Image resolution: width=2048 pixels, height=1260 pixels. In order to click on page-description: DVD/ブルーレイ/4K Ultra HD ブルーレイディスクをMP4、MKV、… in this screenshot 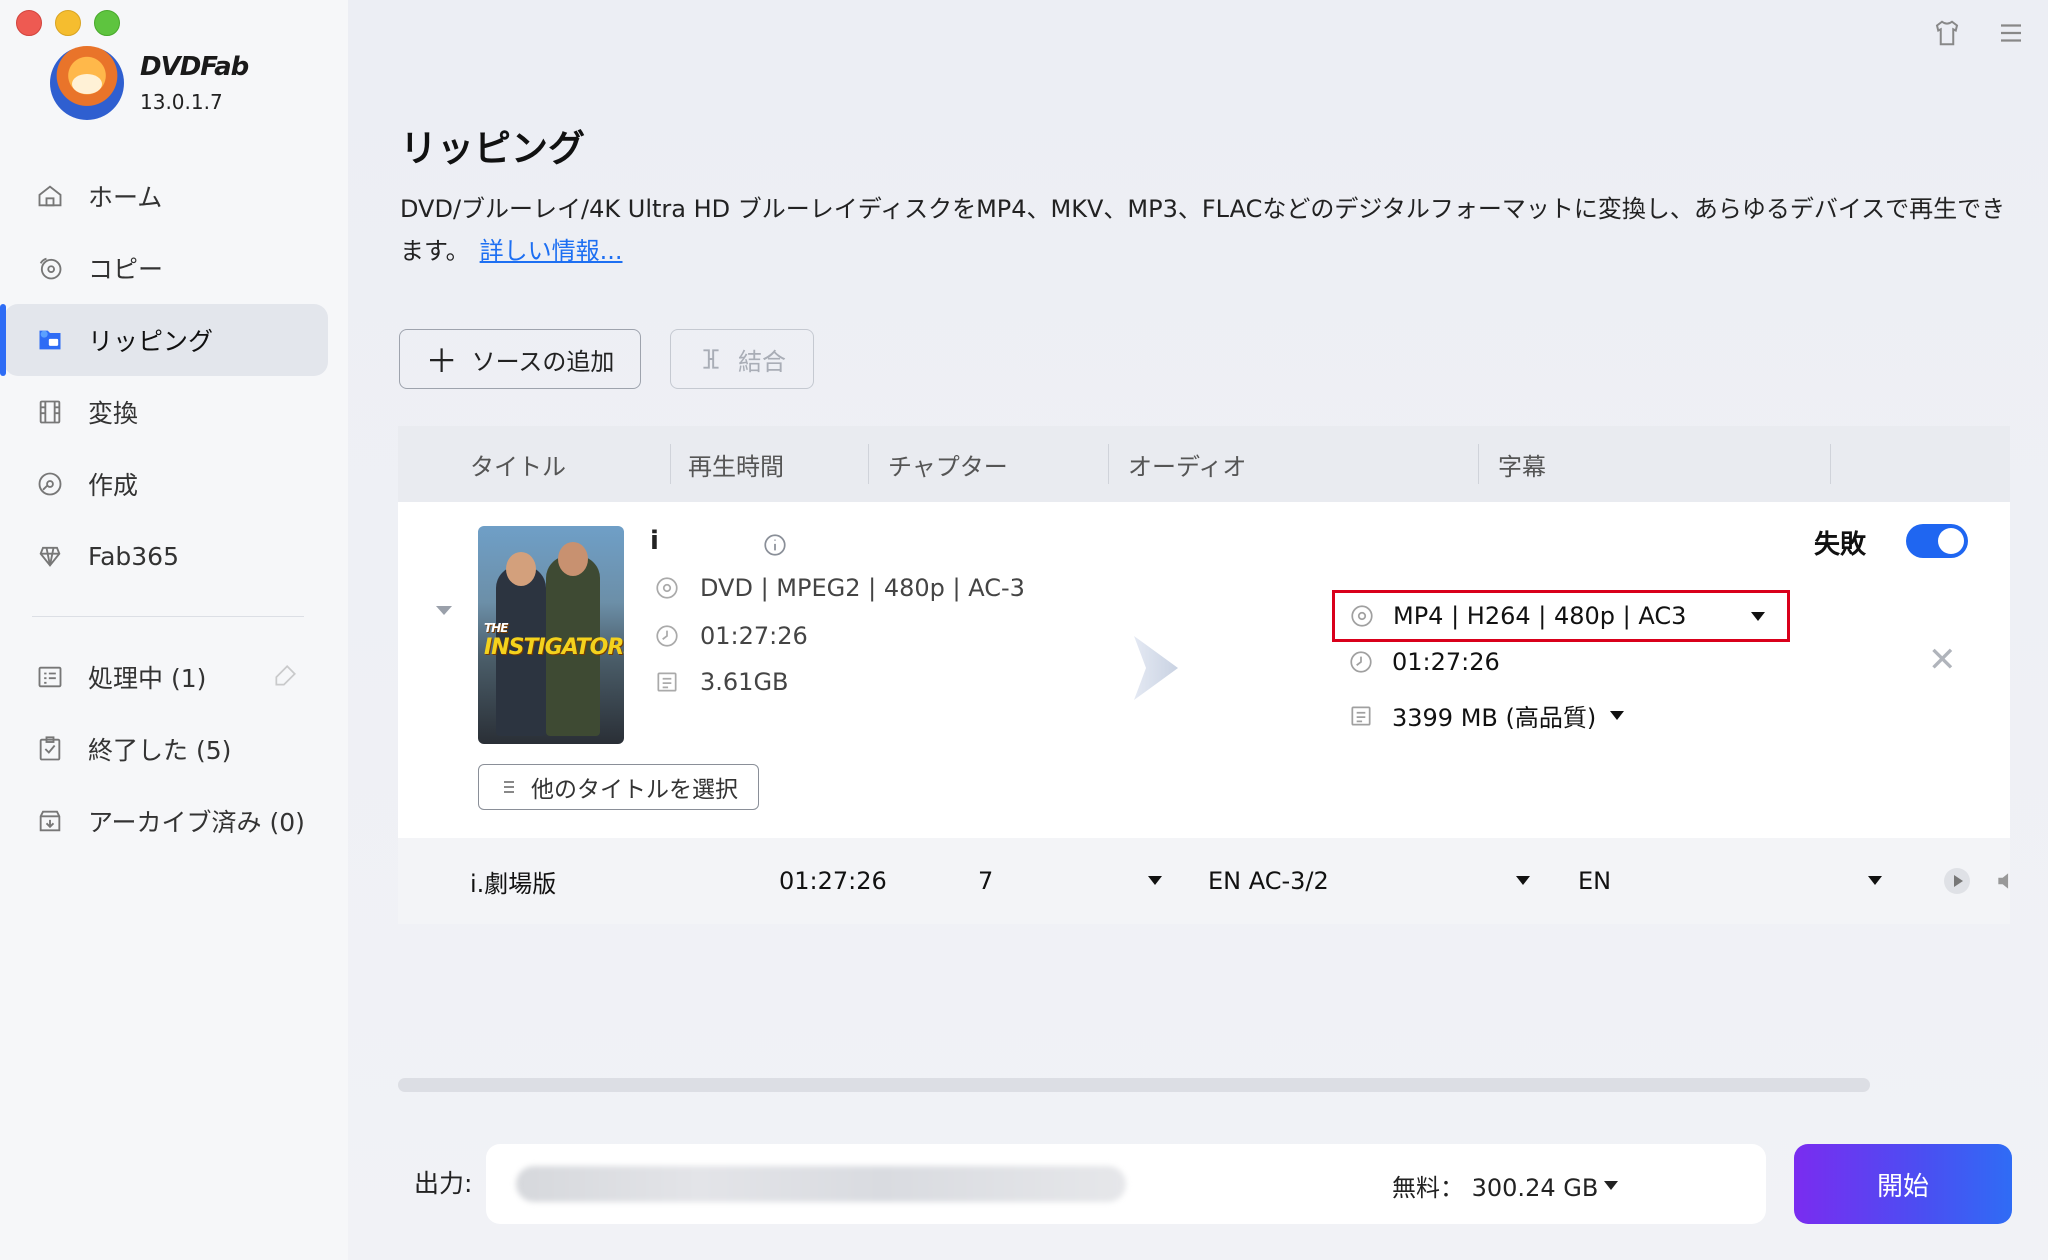, I will do `click(1210, 230)`.